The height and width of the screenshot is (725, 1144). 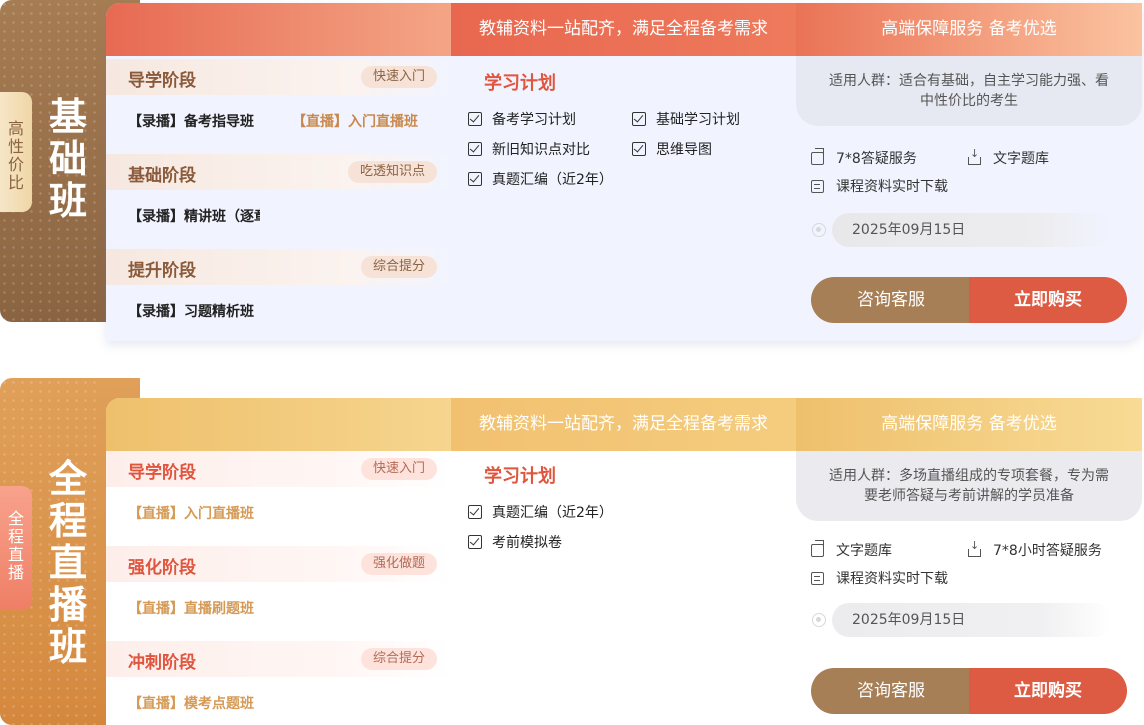 What do you see at coordinates (191, 121) in the screenshot?
I see `course-link: 【录播】备考指导班` at bounding box center [191, 121].